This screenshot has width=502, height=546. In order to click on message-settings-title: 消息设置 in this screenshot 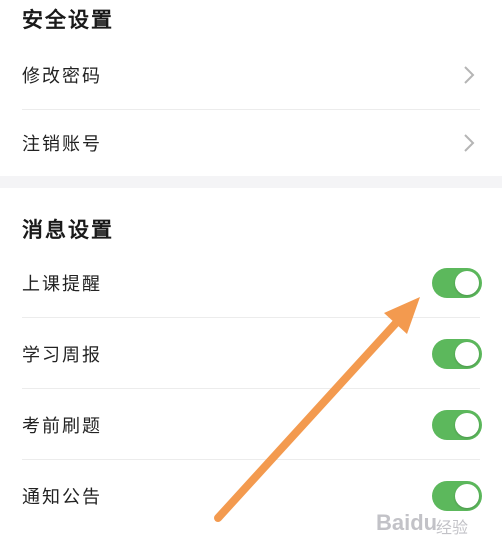, I will do `click(68, 230)`.